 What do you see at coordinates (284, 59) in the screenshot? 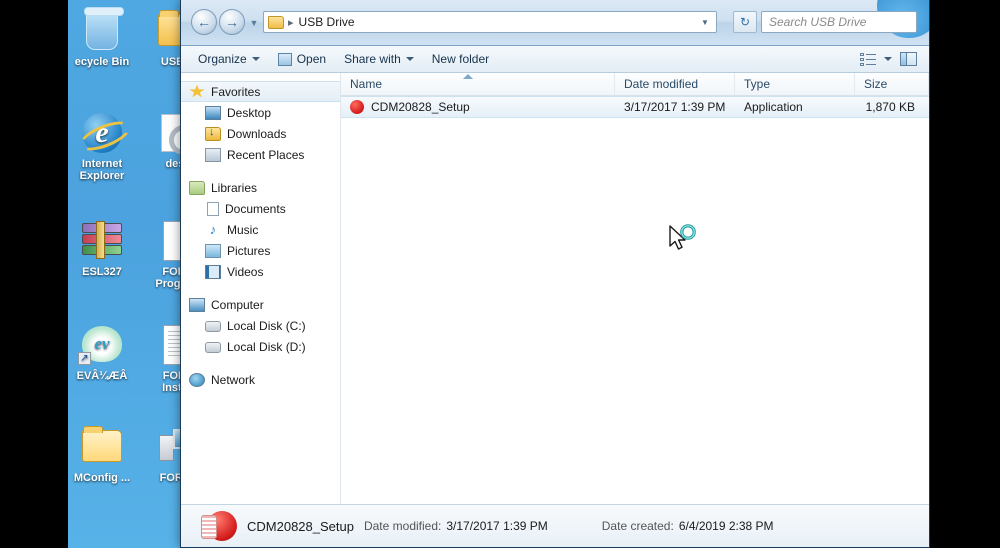
I see `open-icon` at bounding box center [284, 59].